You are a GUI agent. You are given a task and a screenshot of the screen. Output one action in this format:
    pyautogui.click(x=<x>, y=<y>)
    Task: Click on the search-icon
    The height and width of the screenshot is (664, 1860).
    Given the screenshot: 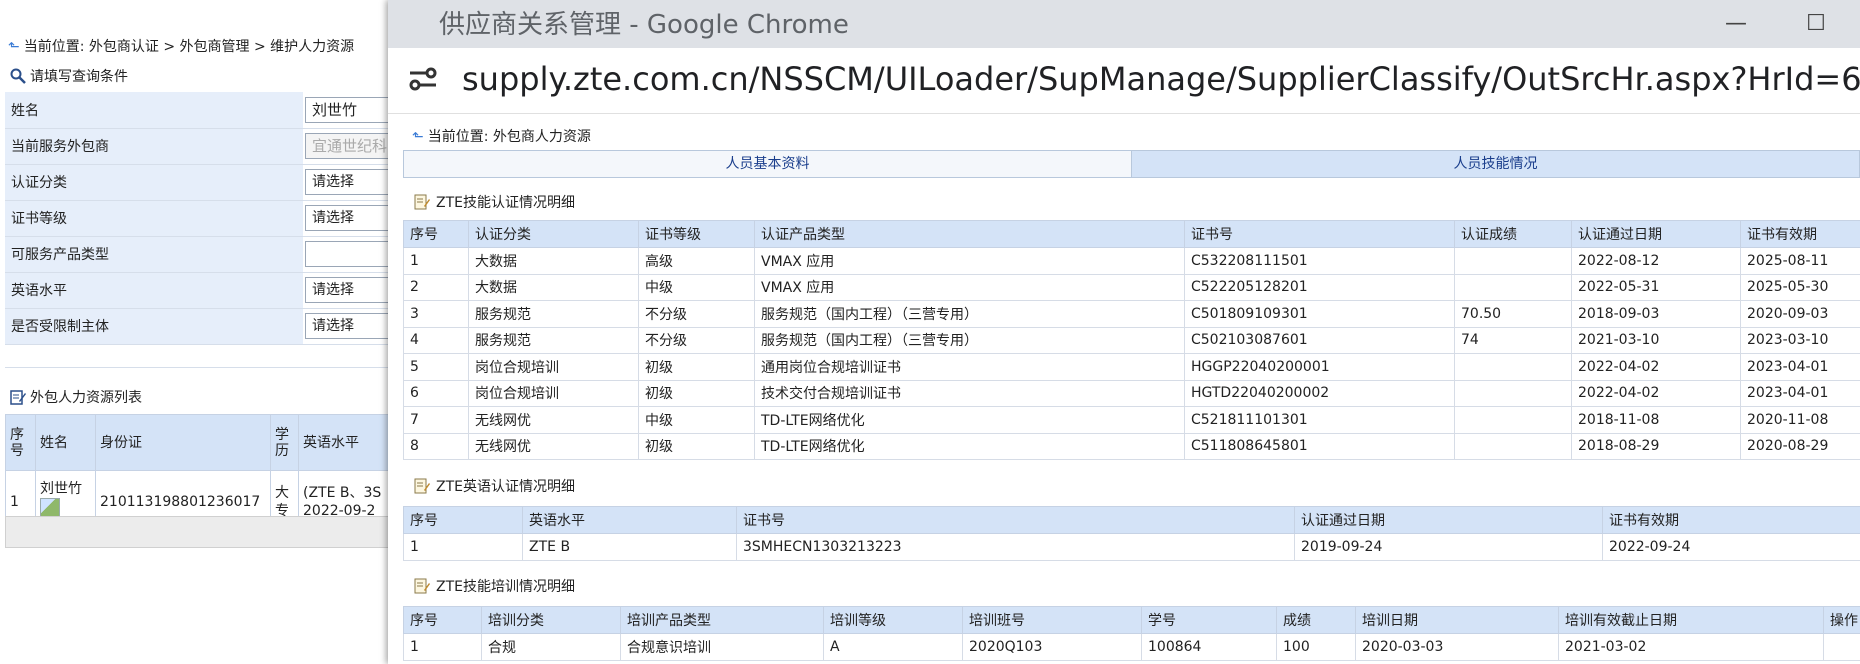 What is the action you would take?
    pyautogui.click(x=18, y=76)
    